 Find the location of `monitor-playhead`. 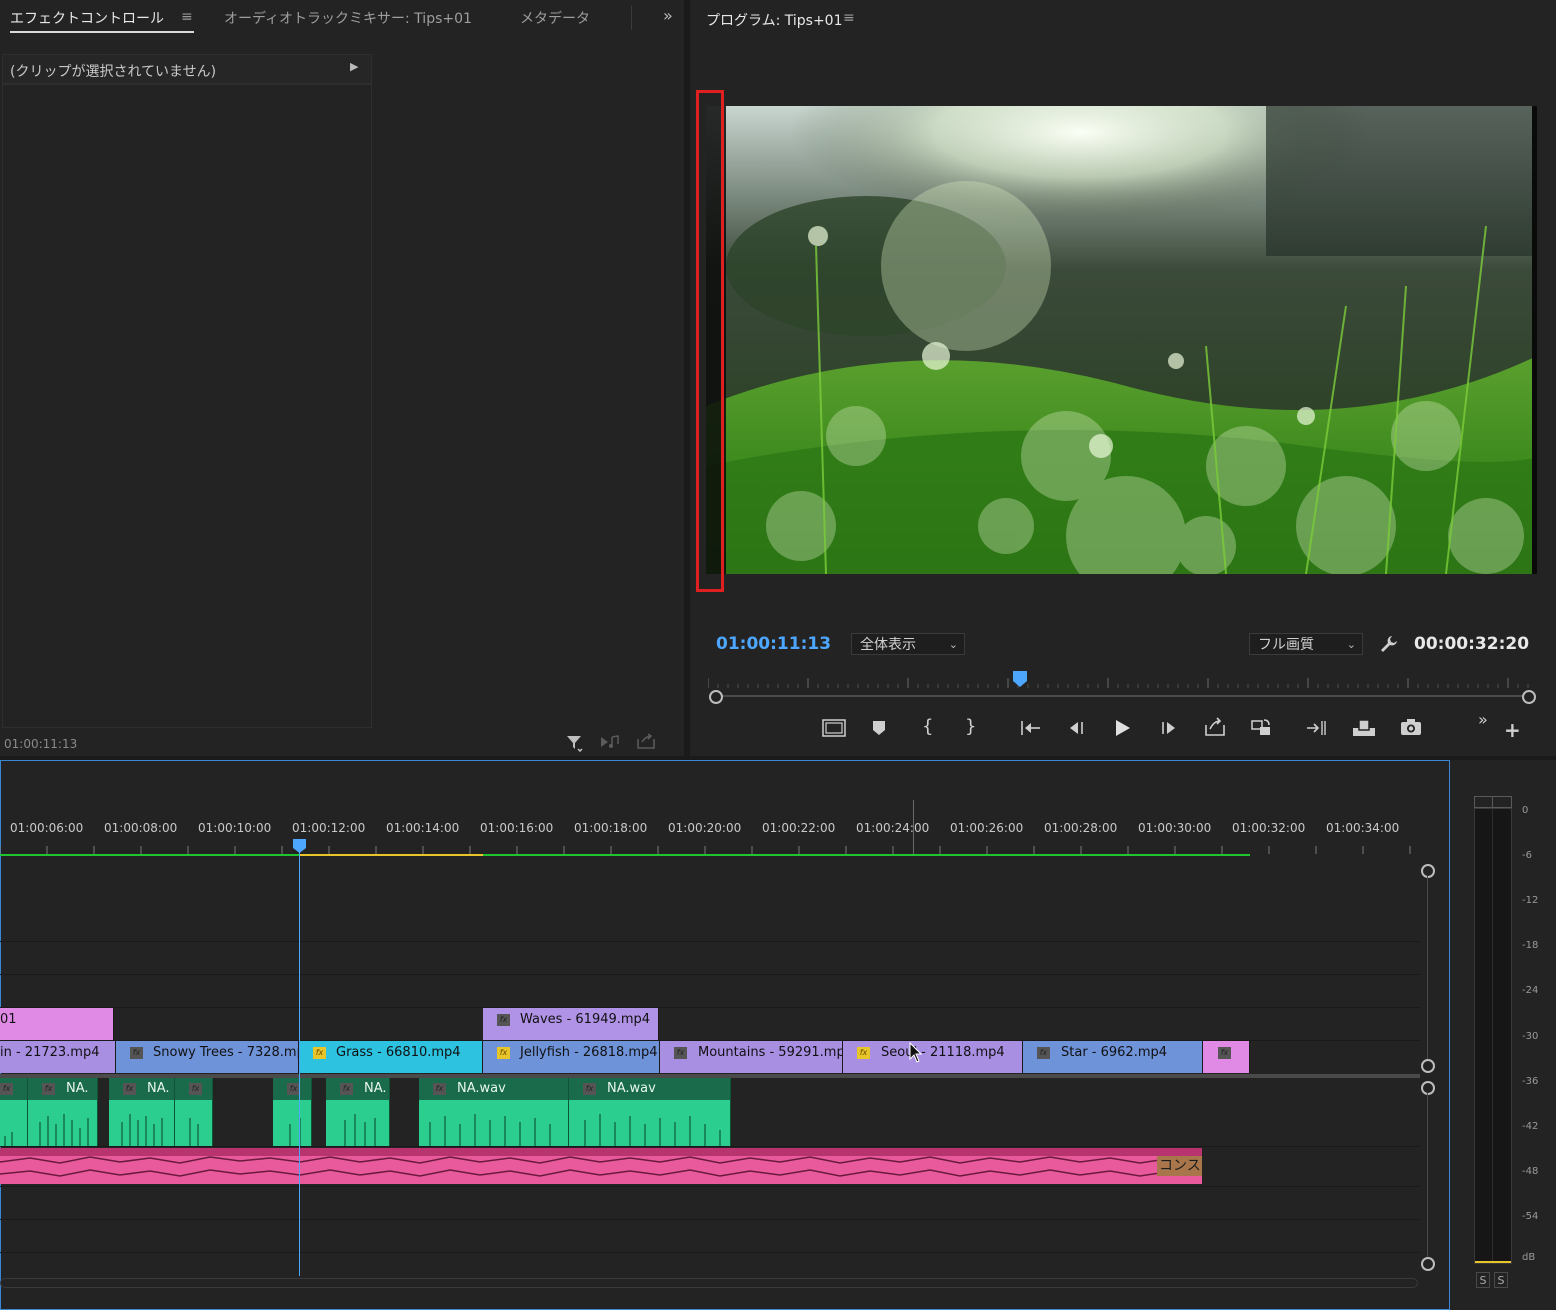

monitor-playhead is located at coordinates (1020, 679).